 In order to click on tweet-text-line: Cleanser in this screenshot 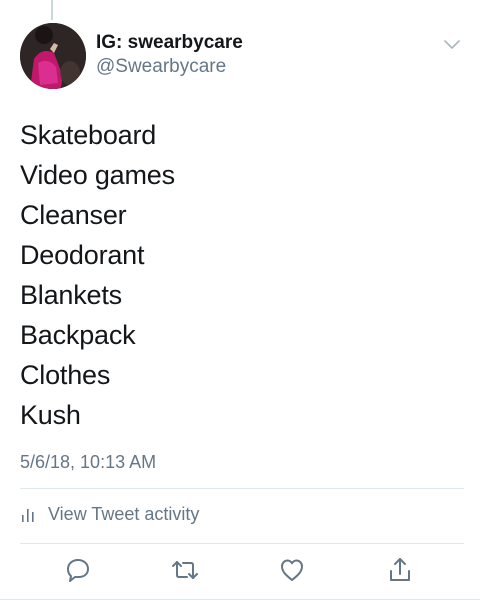, I will do `click(73, 215)`.